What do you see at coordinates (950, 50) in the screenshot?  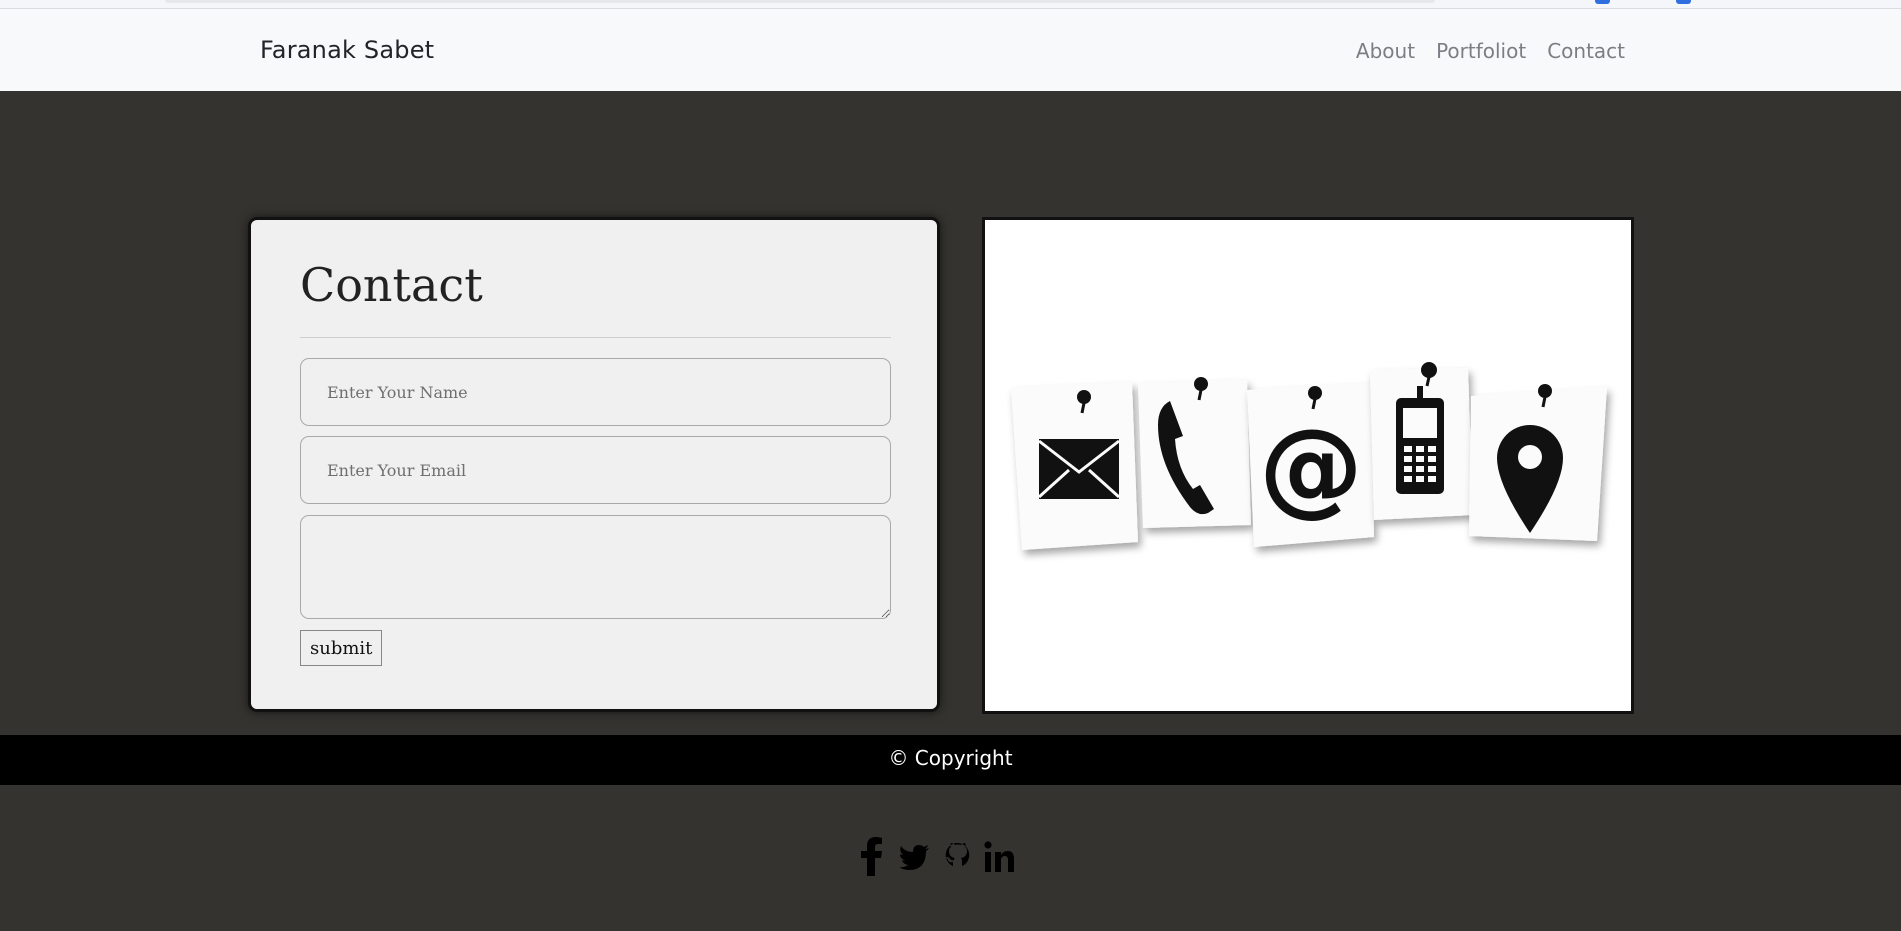 I see `navbar: Faranak Sabet About Portfoliot Contact` at bounding box center [950, 50].